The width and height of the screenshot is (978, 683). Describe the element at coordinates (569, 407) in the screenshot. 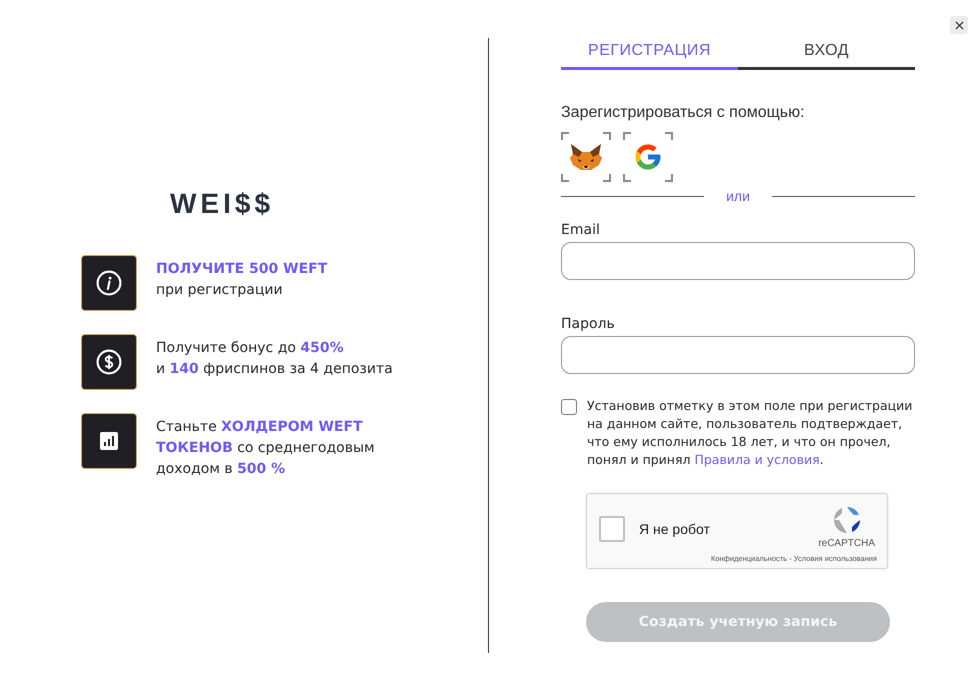

I see `checkbox` at that location.